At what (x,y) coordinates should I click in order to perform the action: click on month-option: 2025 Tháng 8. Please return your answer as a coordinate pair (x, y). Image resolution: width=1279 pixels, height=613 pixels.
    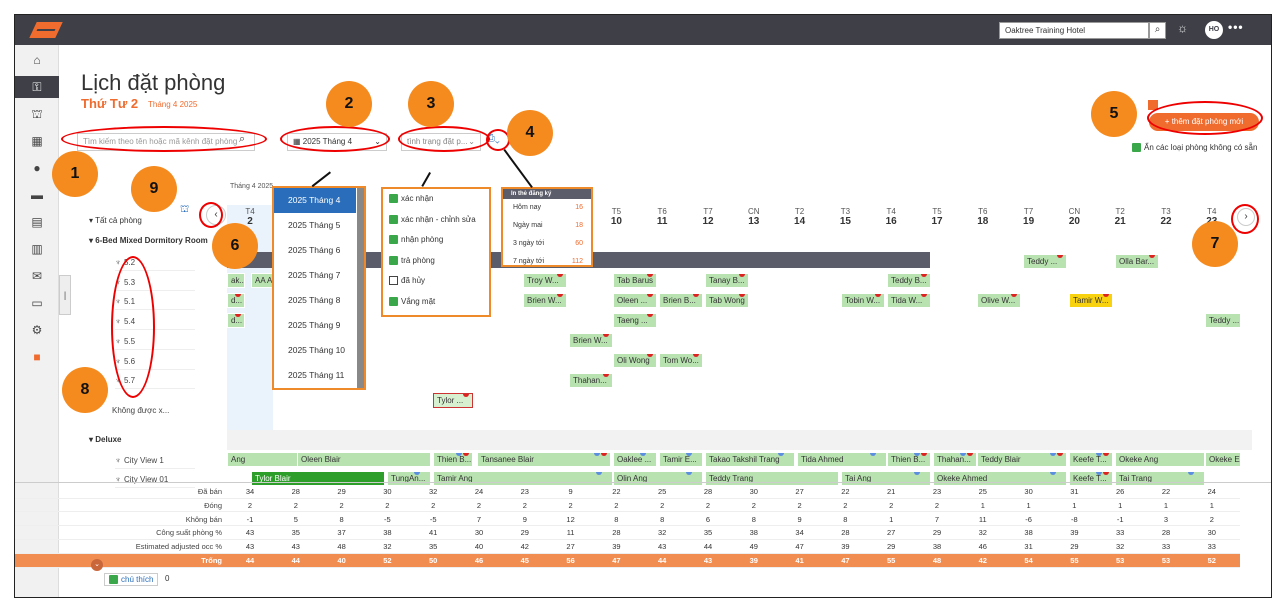
    Looking at the image, I should click on (315, 300).